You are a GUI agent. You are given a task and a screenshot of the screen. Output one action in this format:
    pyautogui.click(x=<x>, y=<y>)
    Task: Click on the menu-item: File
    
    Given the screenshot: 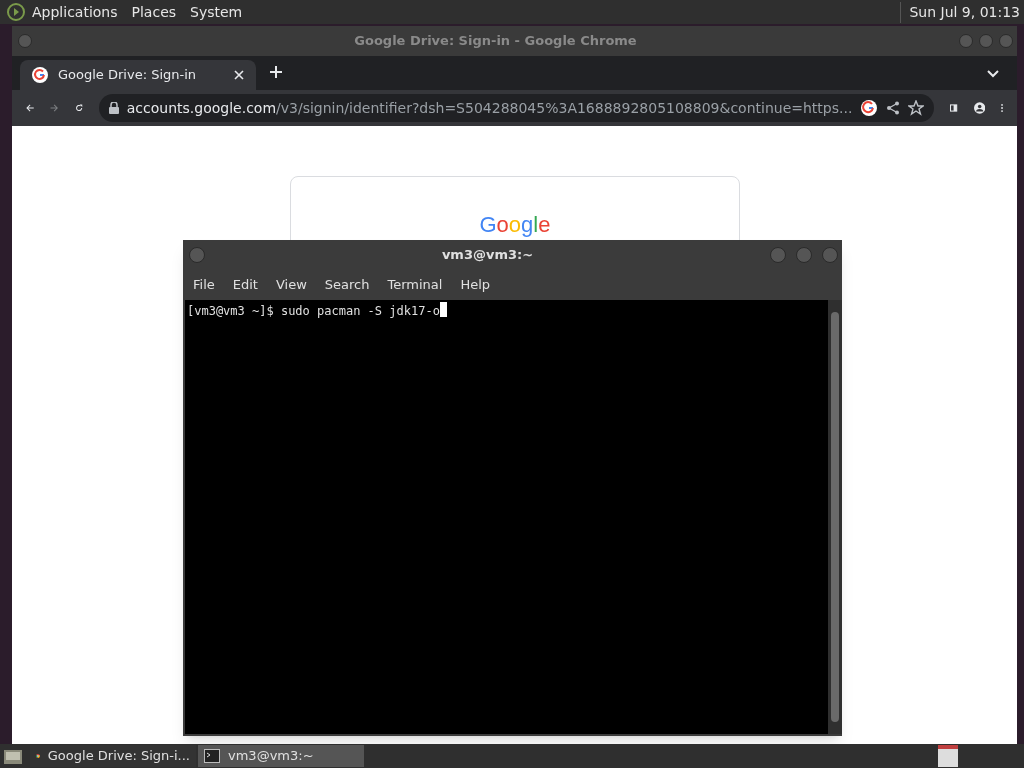 What is the action you would take?
    pyautogui.click(x=204, y=285)
    